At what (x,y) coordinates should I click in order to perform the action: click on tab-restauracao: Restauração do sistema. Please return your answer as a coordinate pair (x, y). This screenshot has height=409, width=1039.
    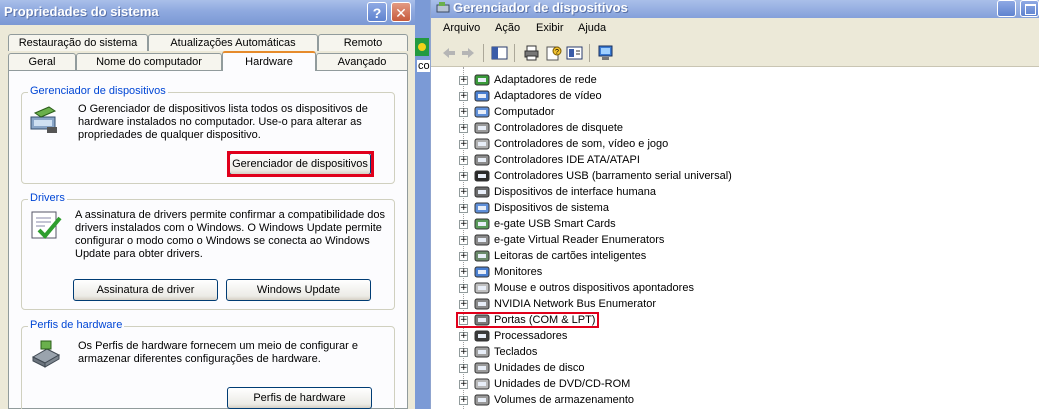
    Looking at the image, I should click on (78, 42).